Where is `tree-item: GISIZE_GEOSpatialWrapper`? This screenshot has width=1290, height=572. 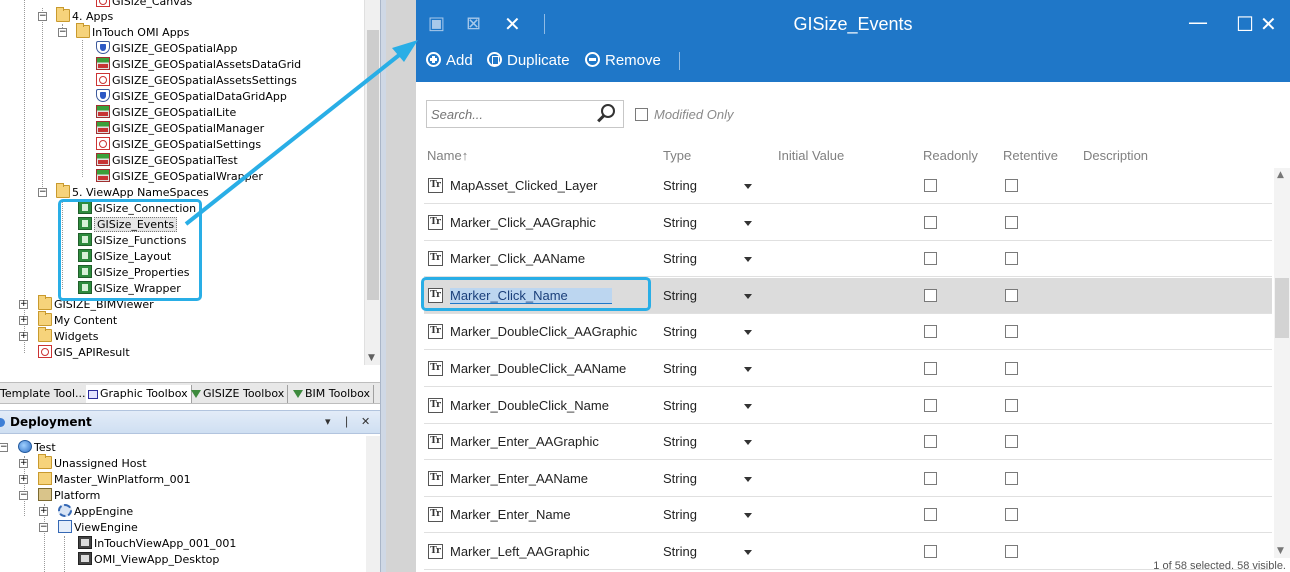
tree-item: GISIZE_GEOSpatialWrapper is located at coordinates (179, 177).